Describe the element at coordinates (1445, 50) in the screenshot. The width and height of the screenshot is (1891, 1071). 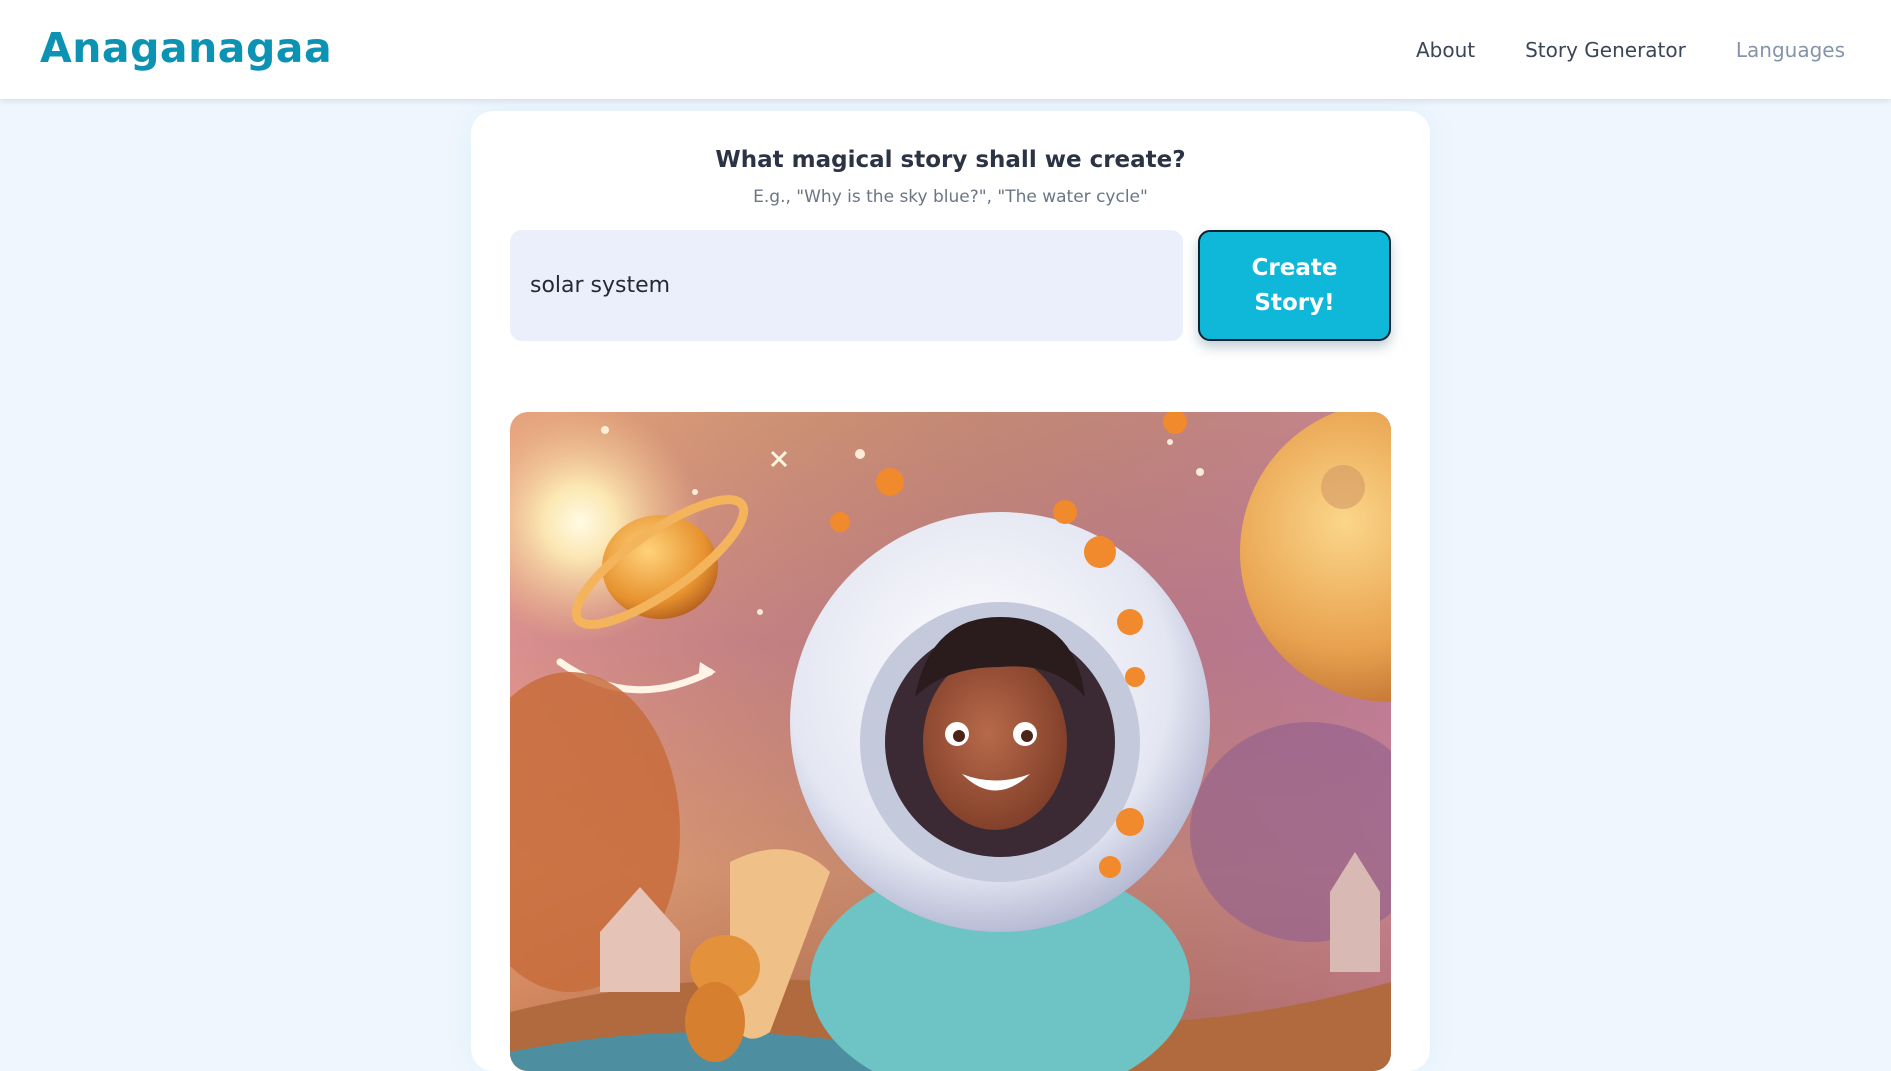
I see `nav-link-about: About` at that location.